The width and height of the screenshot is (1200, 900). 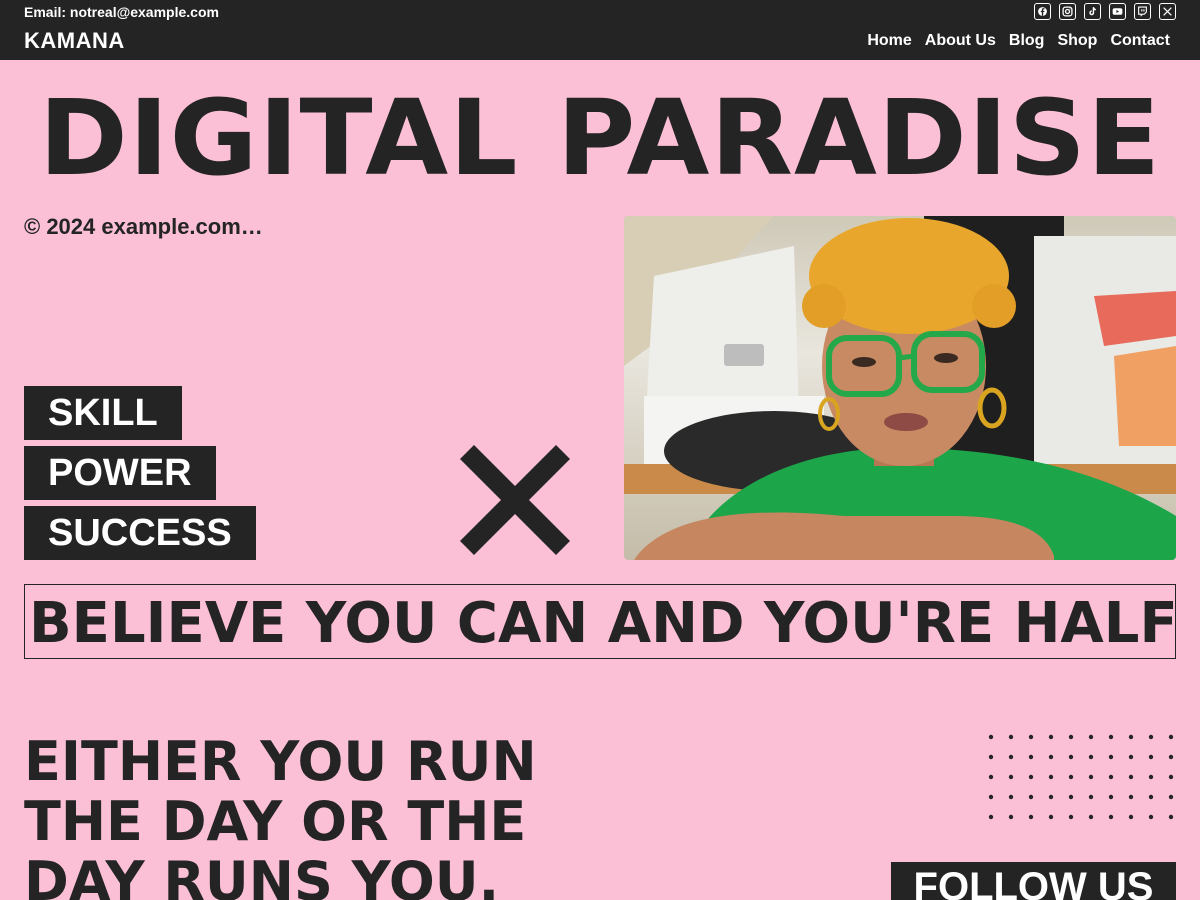 I want to click on dot-grid-decoration, so click(x=1081, y=777).